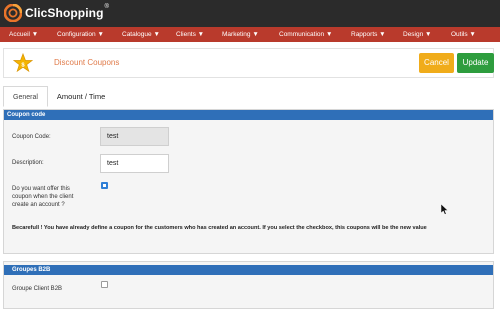 The height and width of the screenshot is (319, 500). I want to click on menu-communication: Communication ▼, so click(305, 34).